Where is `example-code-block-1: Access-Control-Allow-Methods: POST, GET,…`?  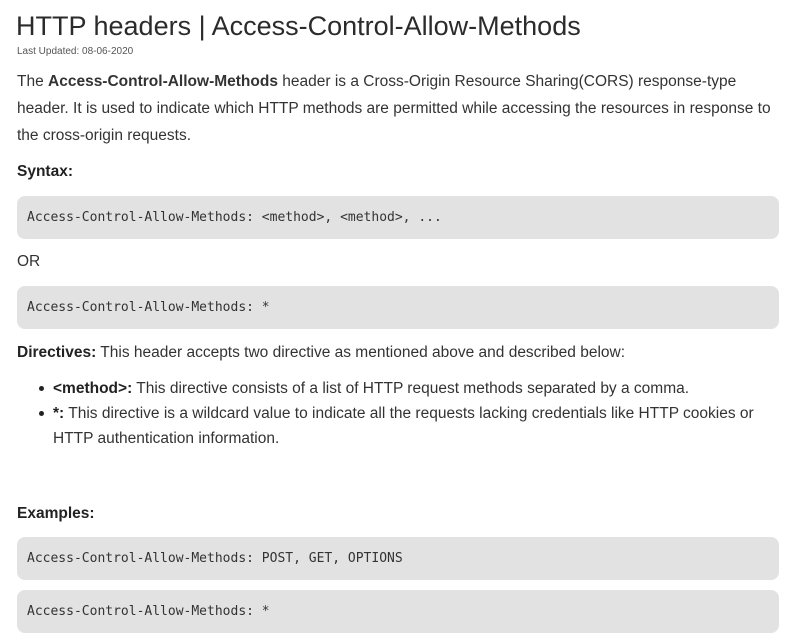
example-code-block-1: Access-Control-Allow-Methods: POST, GET,… is located at coordinates (398, 558).